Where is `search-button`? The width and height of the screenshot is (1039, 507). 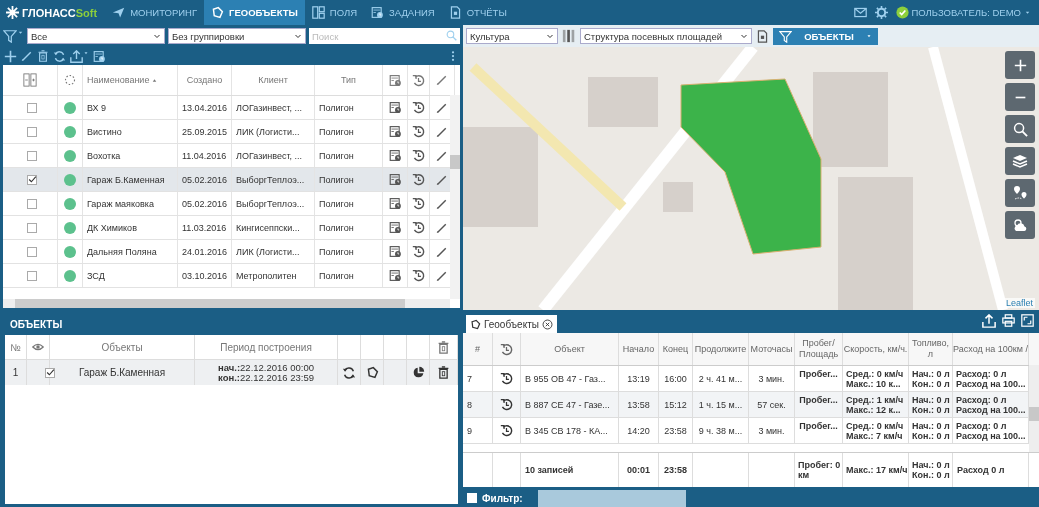
search-button is located at coordinates (1020, 129).